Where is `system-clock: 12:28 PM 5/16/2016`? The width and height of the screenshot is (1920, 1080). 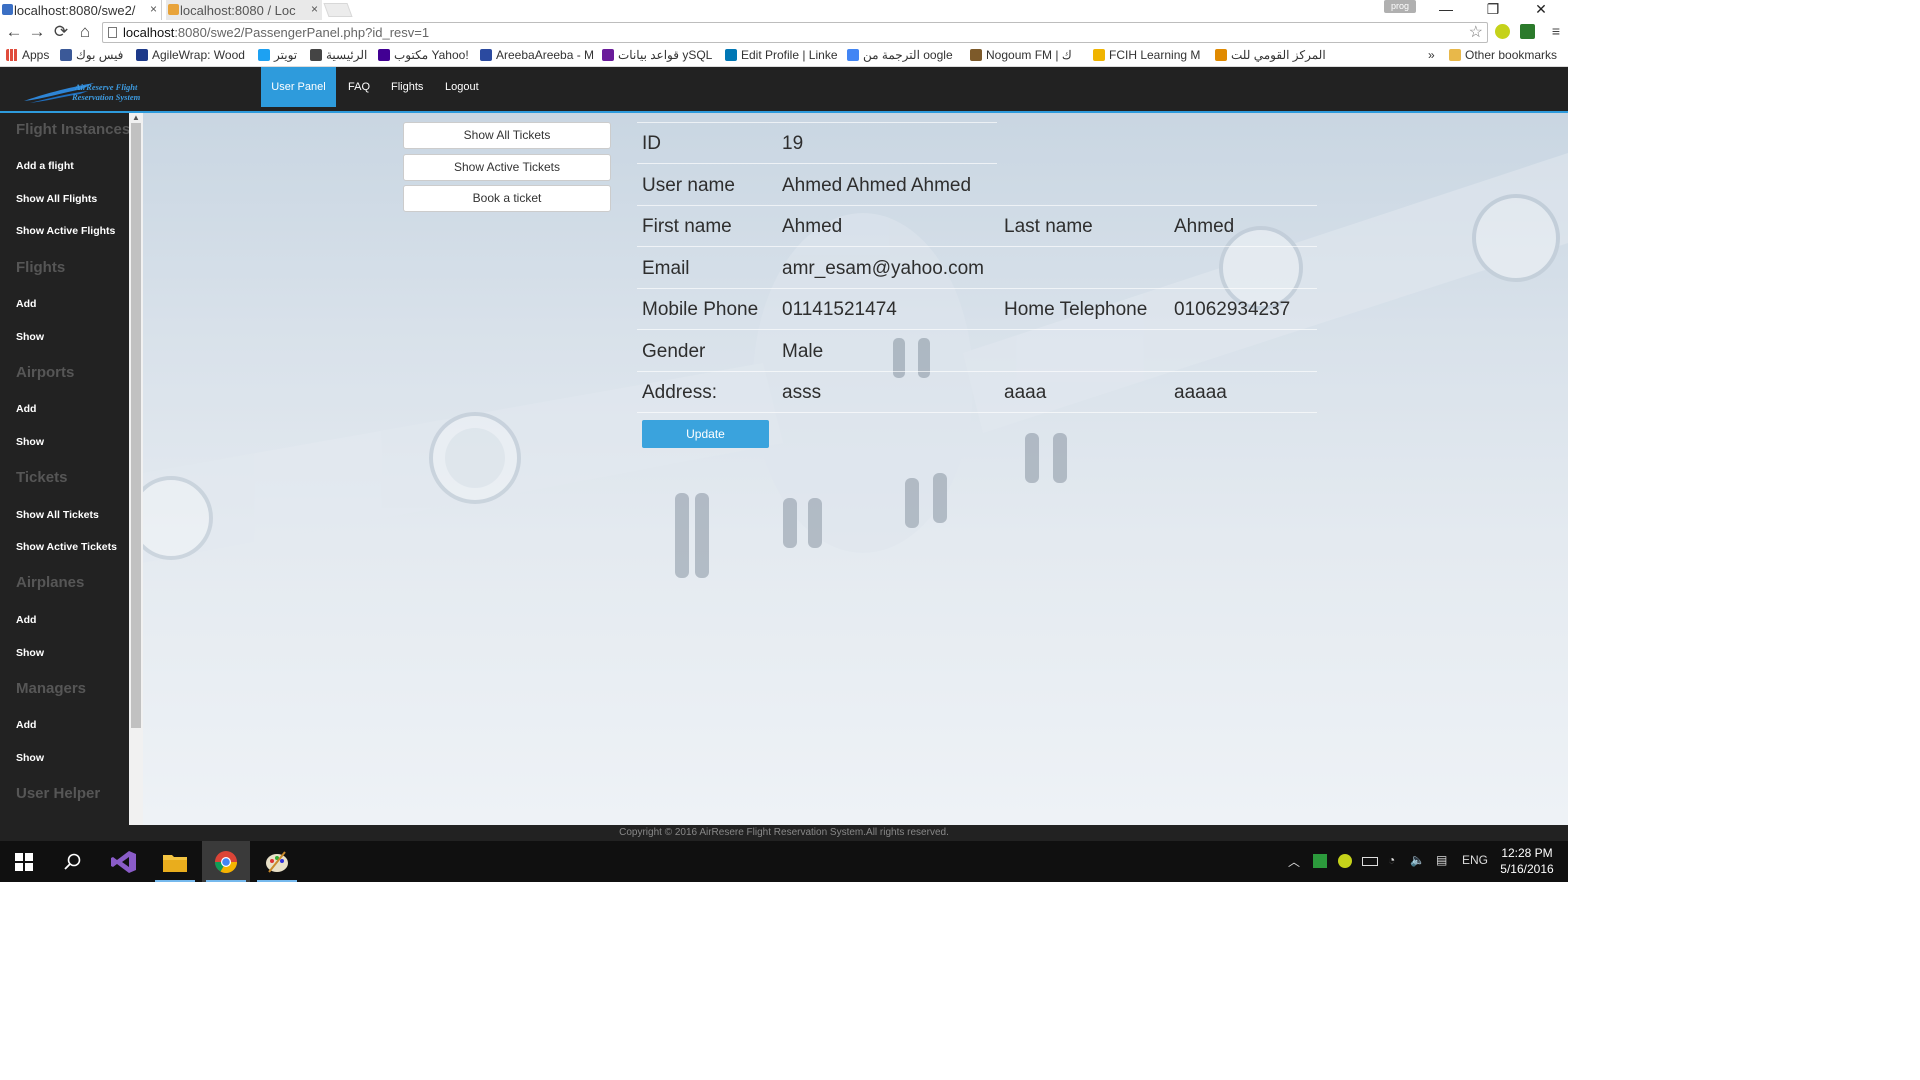
system-clock: 12:28 PM 5/16/2016 is located at coordinates (1527, 861).